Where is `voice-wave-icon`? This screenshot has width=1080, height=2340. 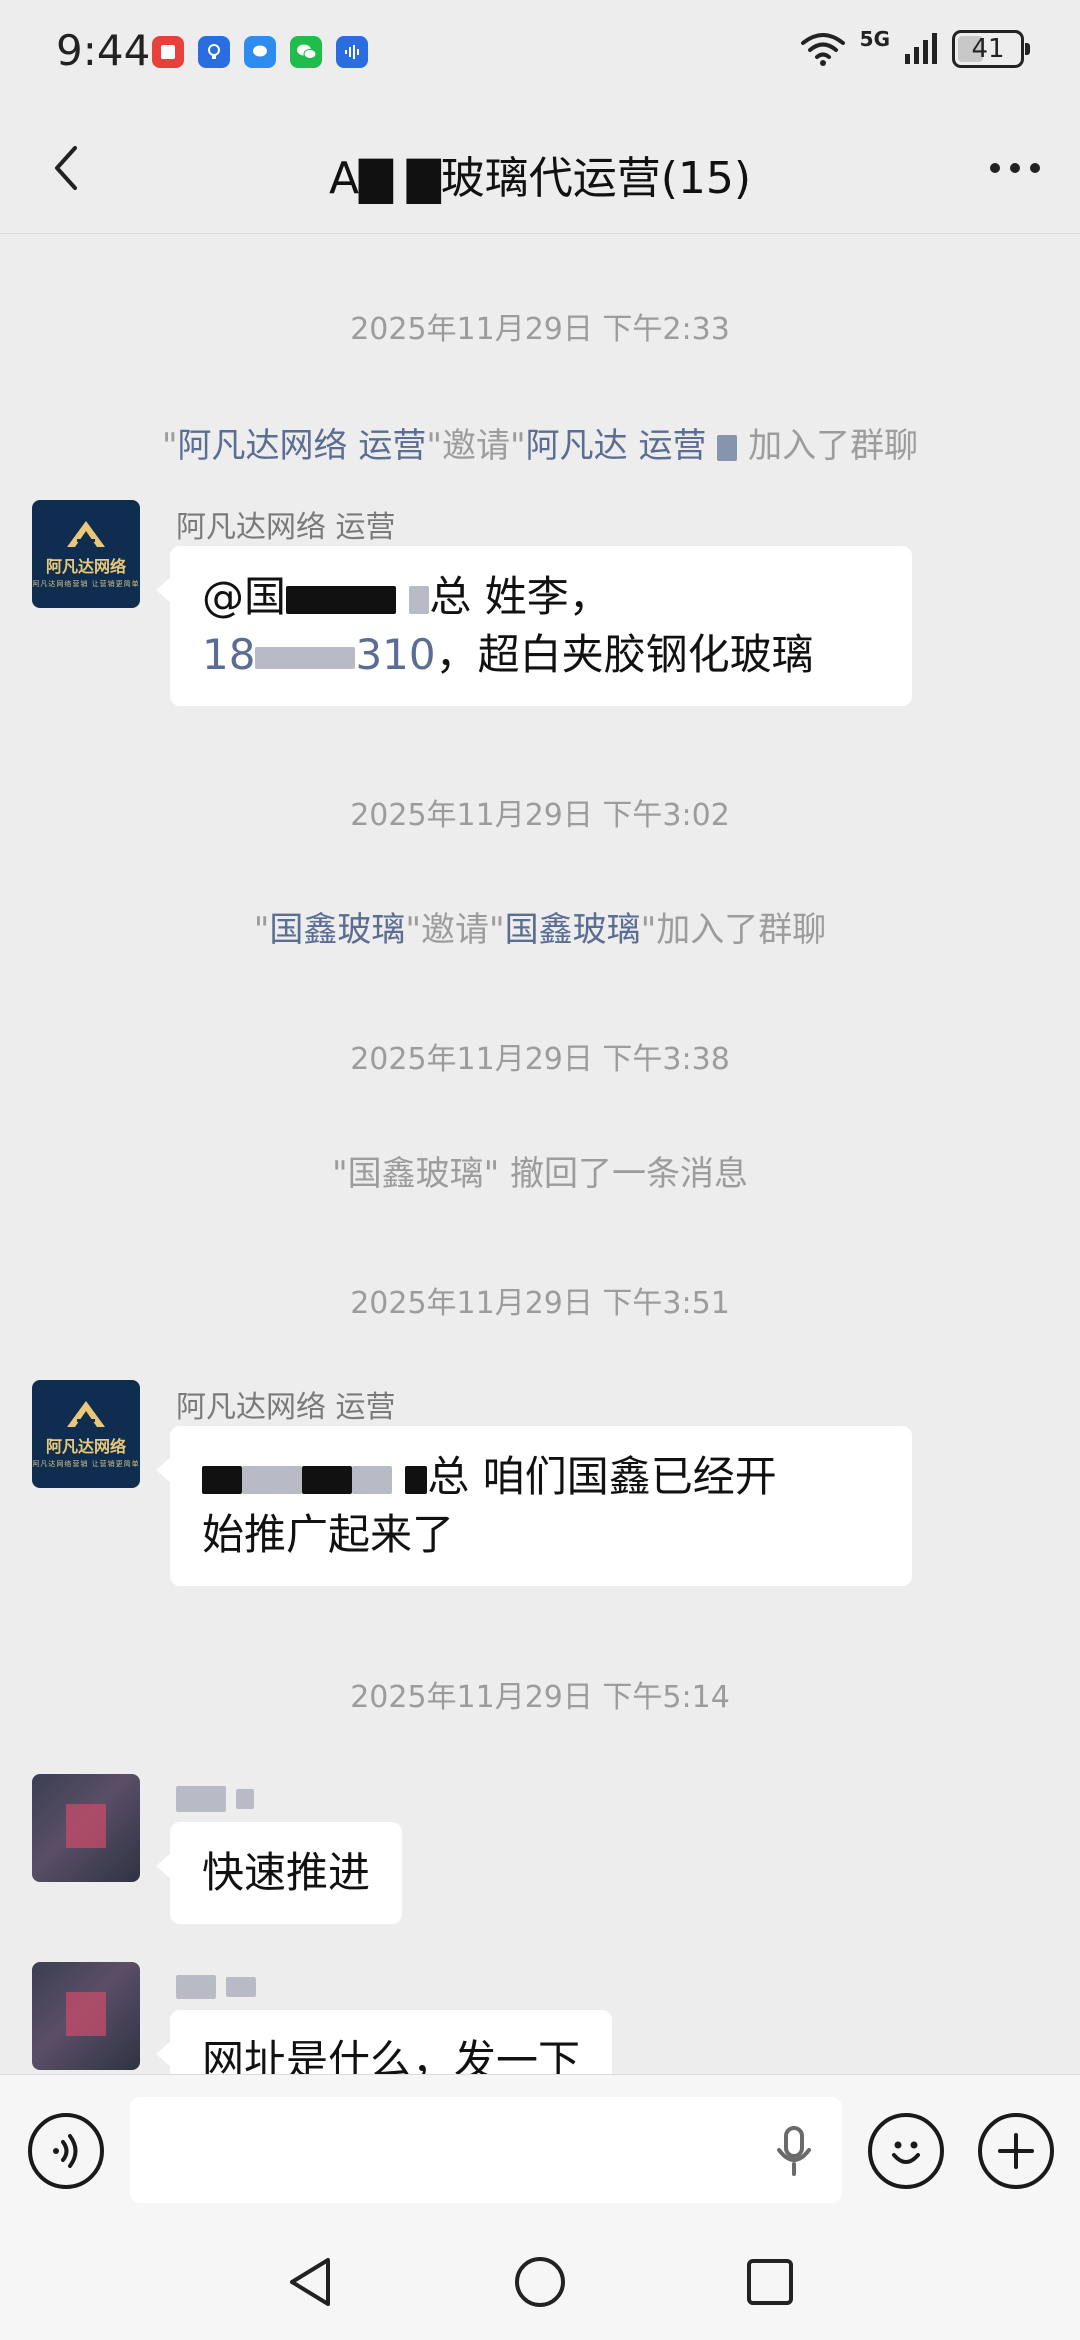 voice-wave-icon is located at coordinates (65, 2151).